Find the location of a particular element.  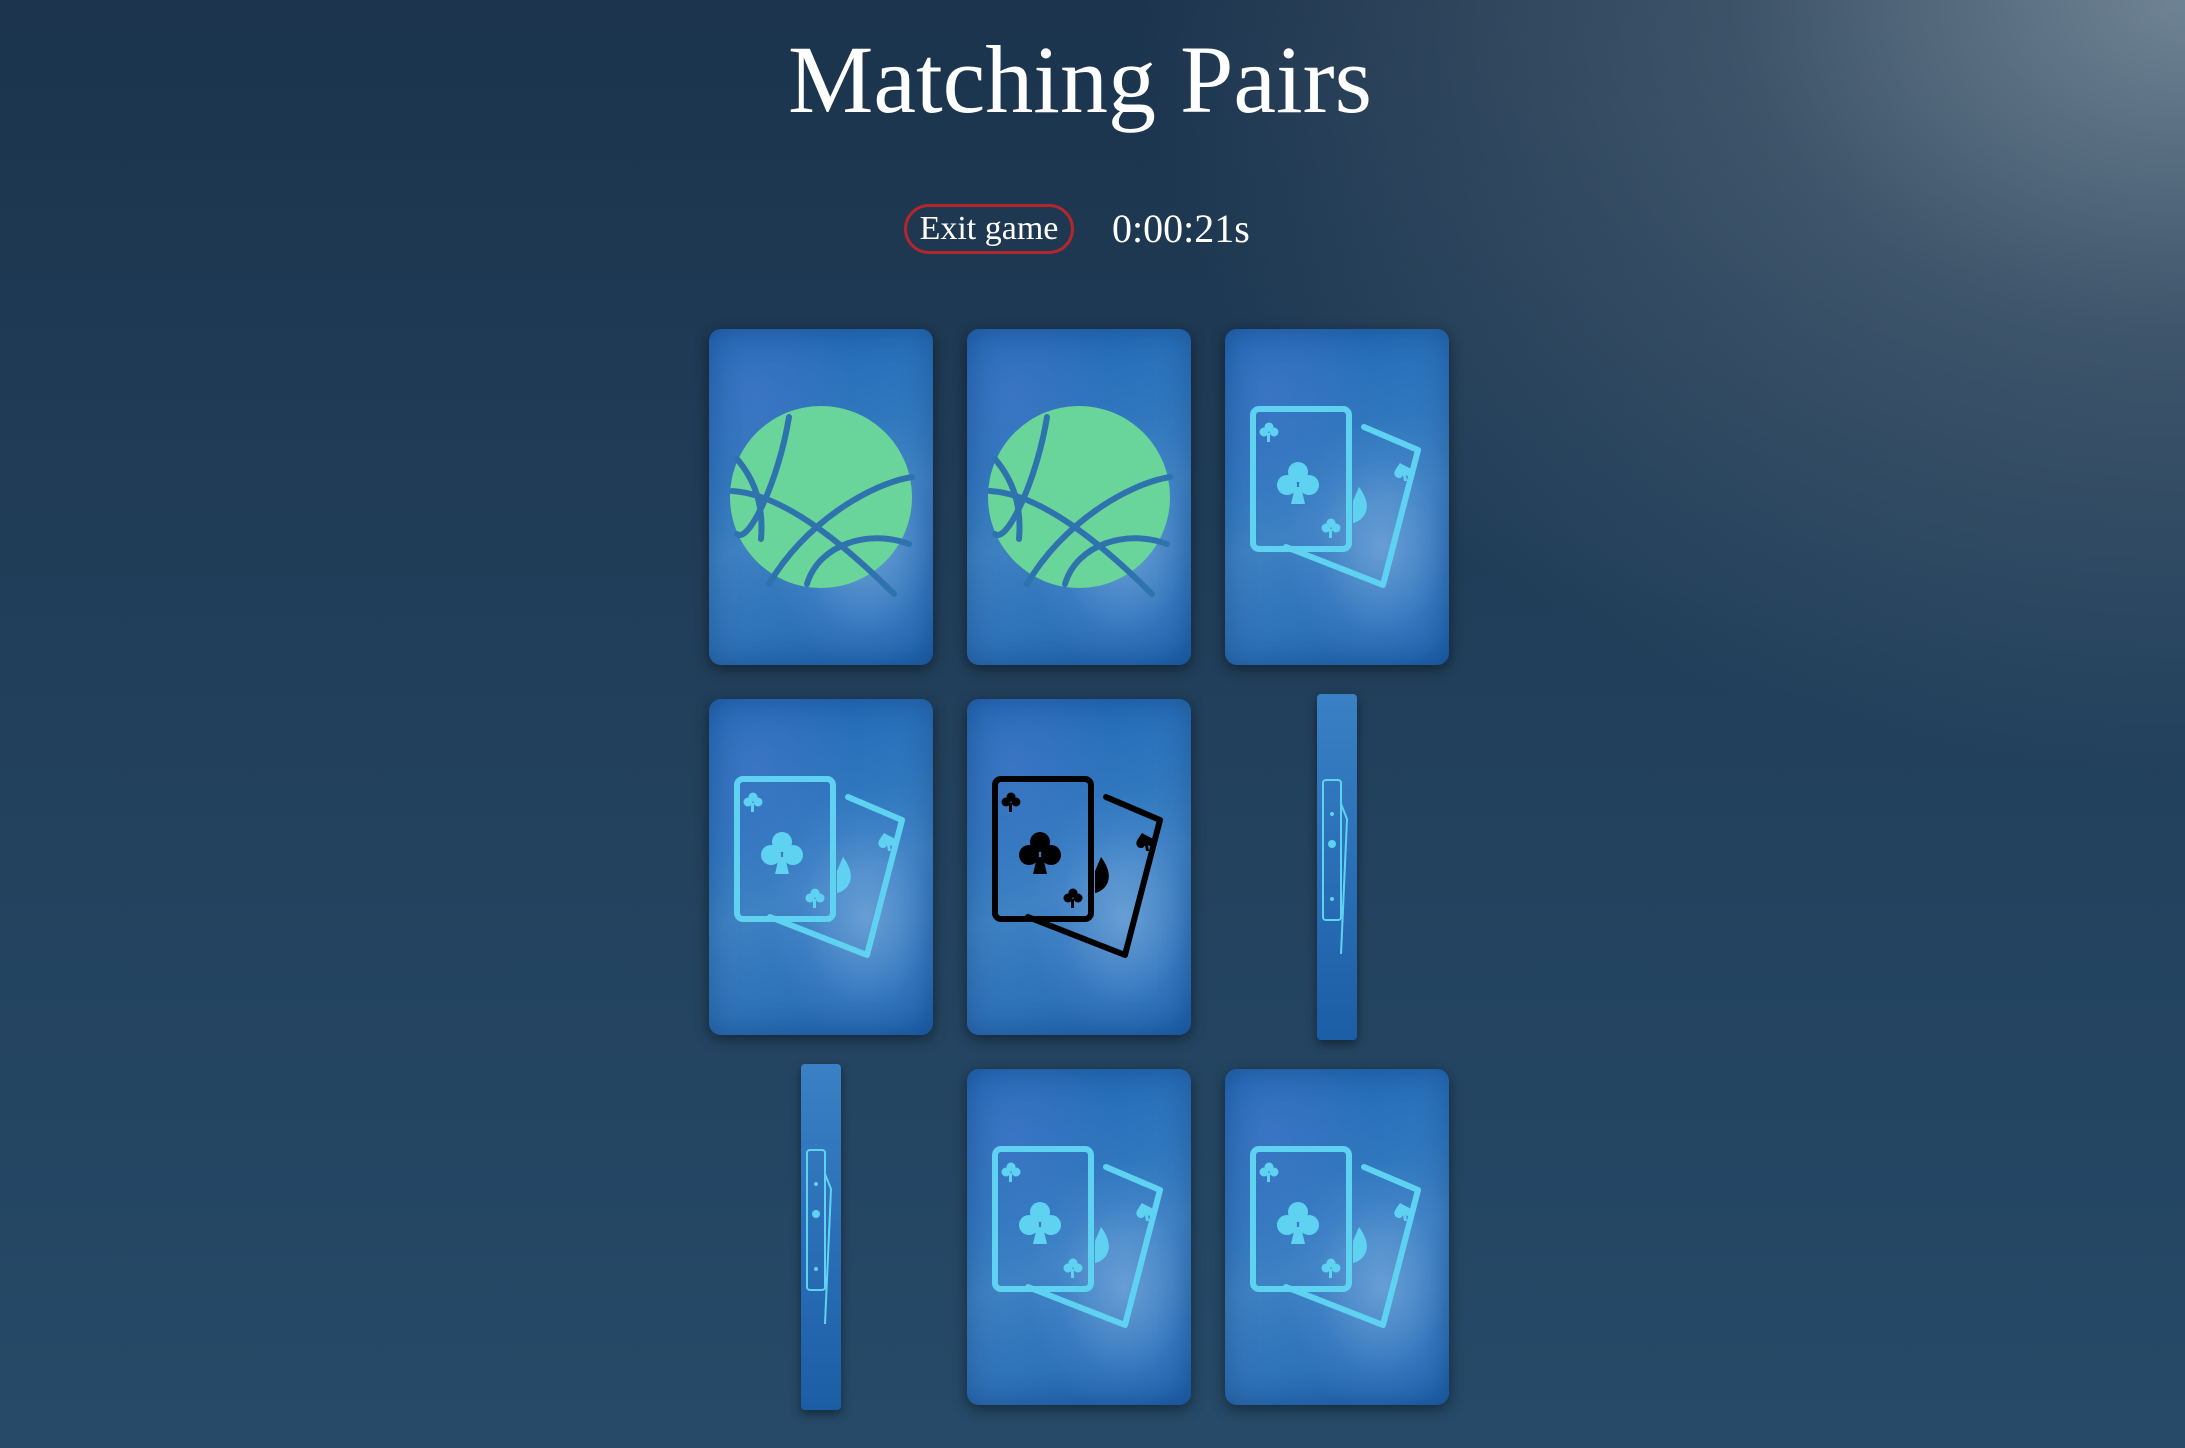

card-7-flipping is located at coordinates (821, 1237).